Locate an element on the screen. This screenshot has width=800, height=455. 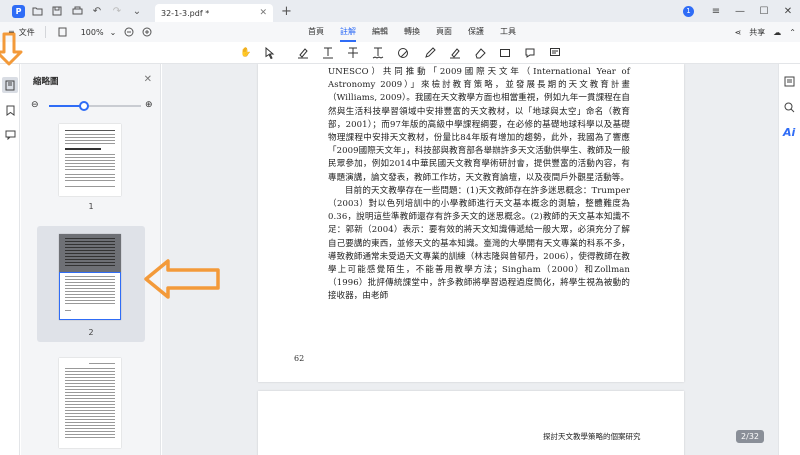
print-icon is located at coordinates (77, 11).